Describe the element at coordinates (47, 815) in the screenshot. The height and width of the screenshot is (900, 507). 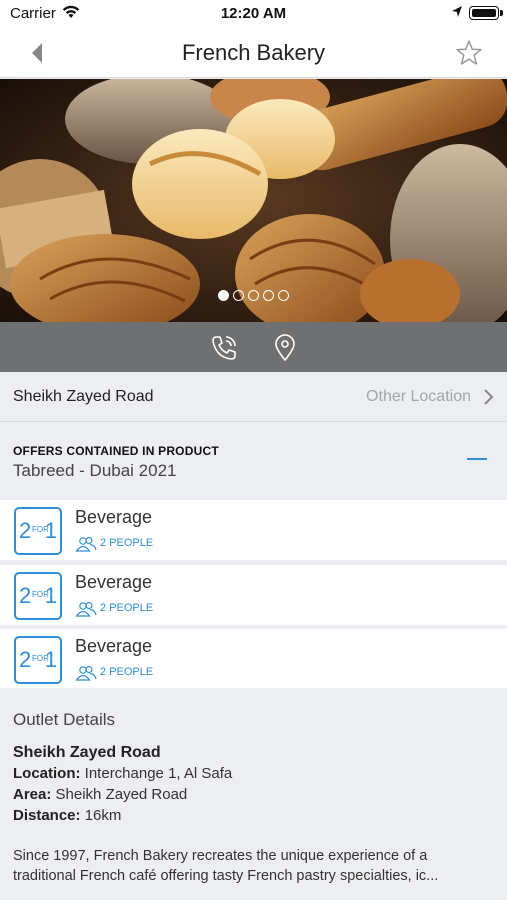
I see `distance-label: Distance:` at that location.